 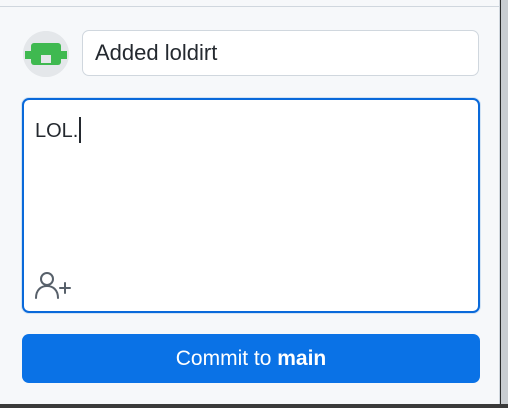 What do you see at coordinates (302, 358) in the screenshot?
I see `commit-branch-name: main` at bounding box center [302, 358].